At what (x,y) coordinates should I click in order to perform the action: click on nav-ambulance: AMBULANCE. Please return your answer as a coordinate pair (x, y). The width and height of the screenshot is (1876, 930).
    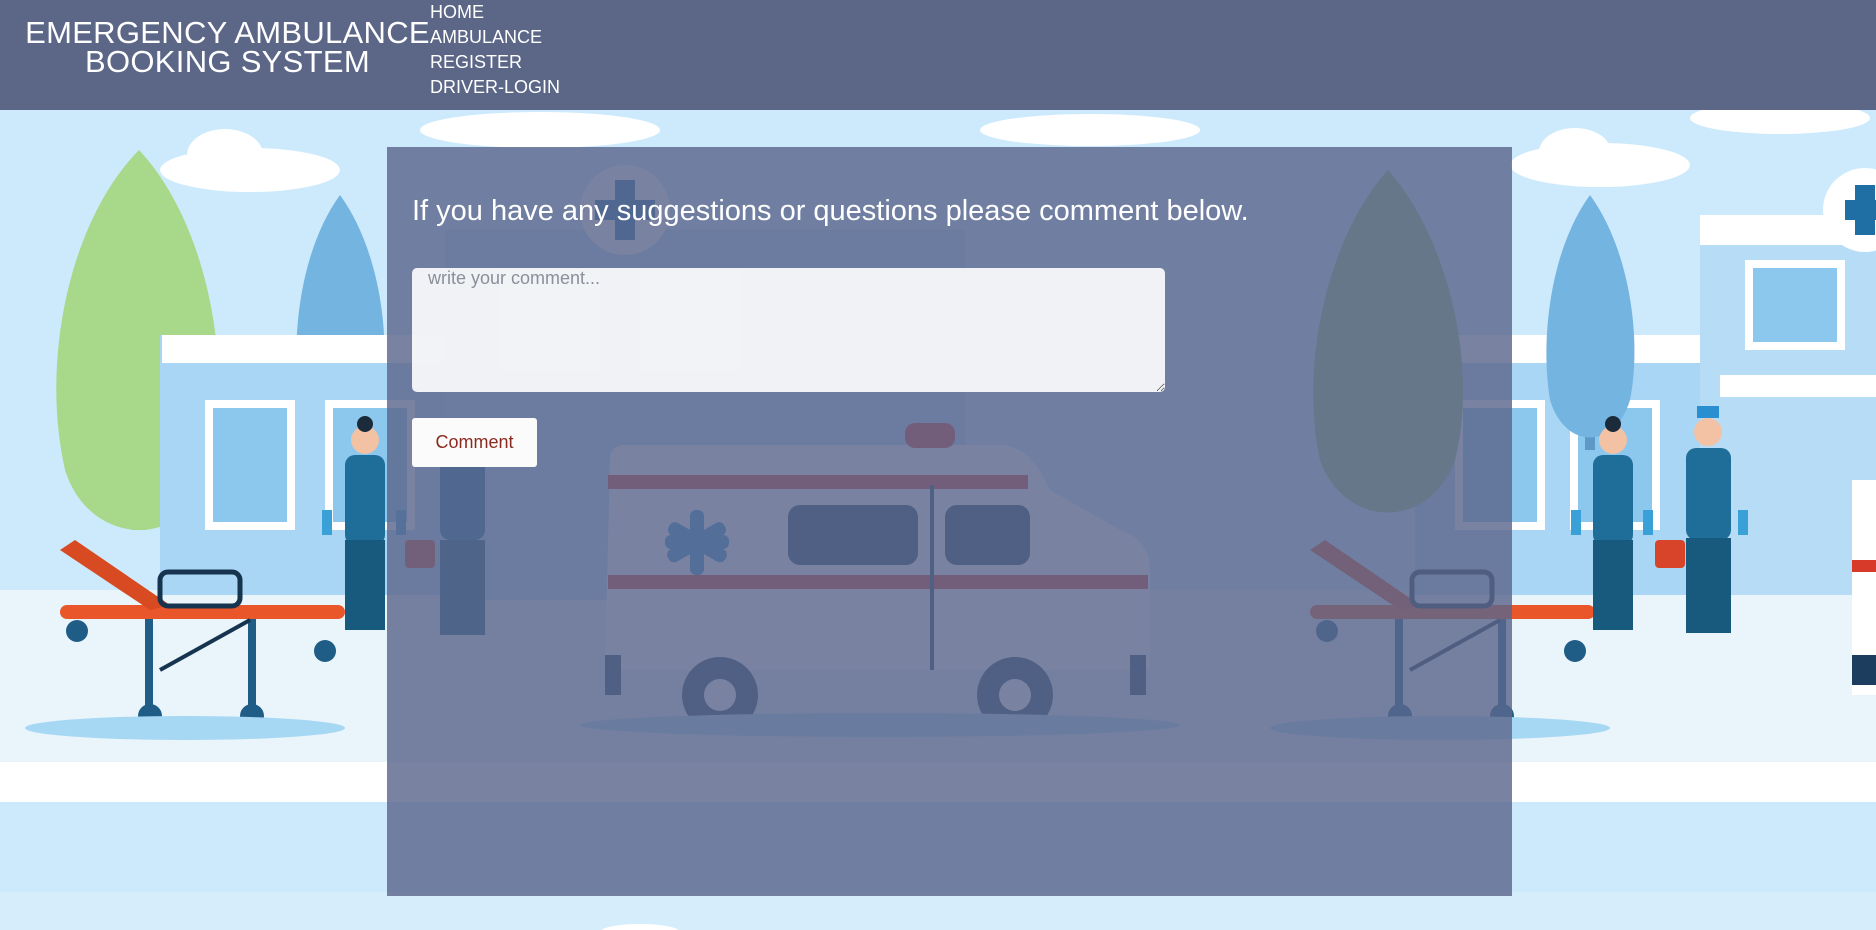
    Looking at the image, I should click on (495, 37).